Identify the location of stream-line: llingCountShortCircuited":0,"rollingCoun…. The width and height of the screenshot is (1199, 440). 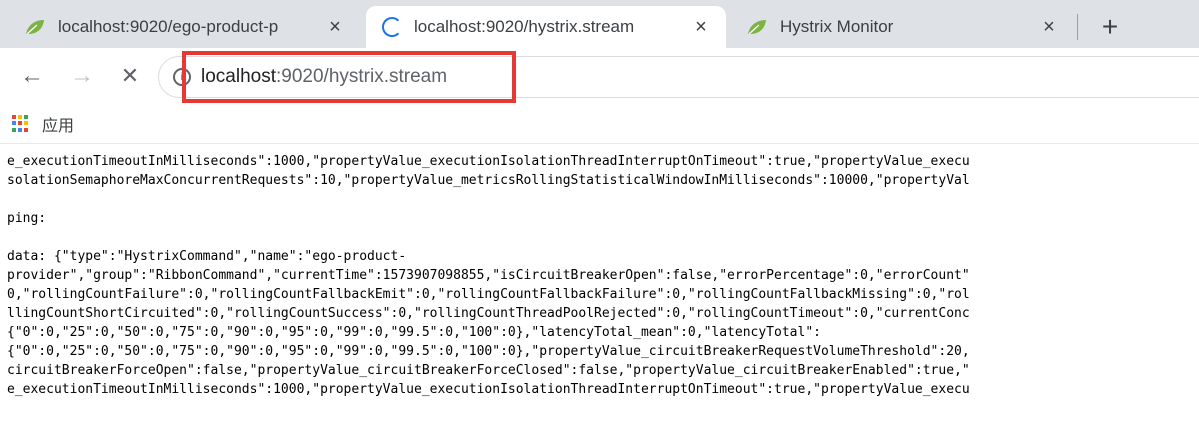
(488, 313).